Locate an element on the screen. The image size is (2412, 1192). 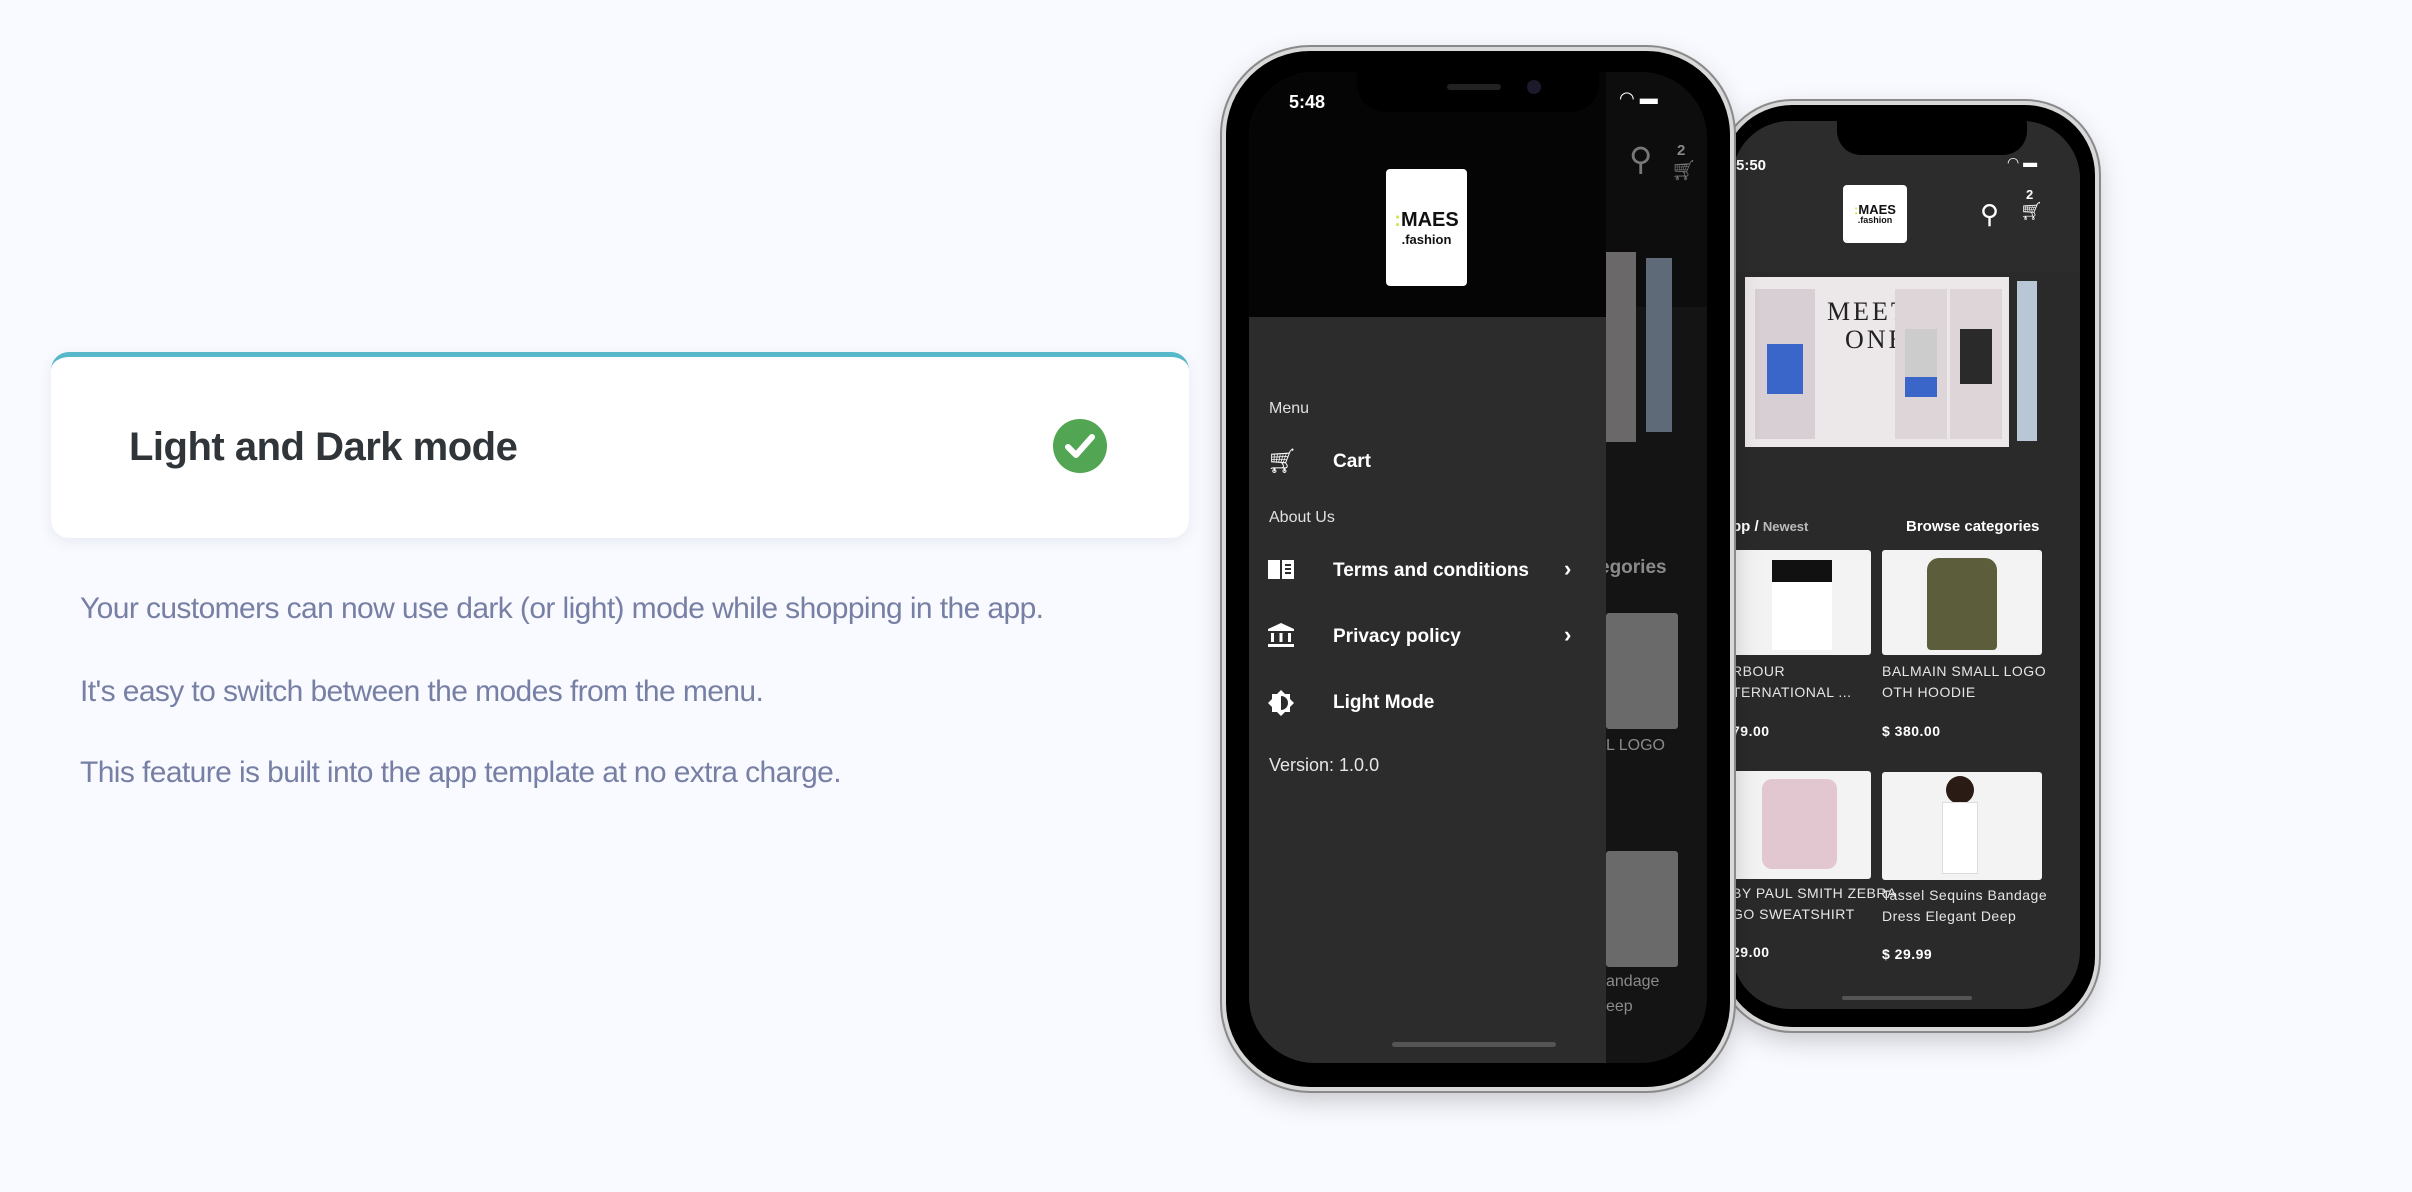
feature-card: Light and Dark mode is located at coordinates (620, 445).